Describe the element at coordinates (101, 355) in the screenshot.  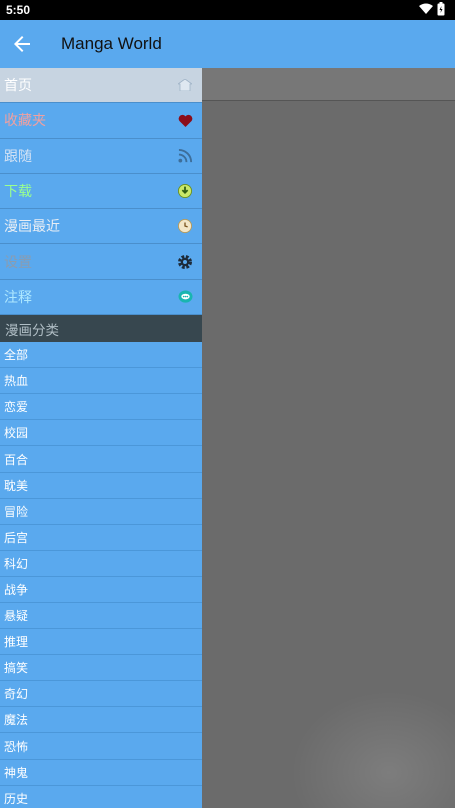
I see `category-item: 全部` at that location.